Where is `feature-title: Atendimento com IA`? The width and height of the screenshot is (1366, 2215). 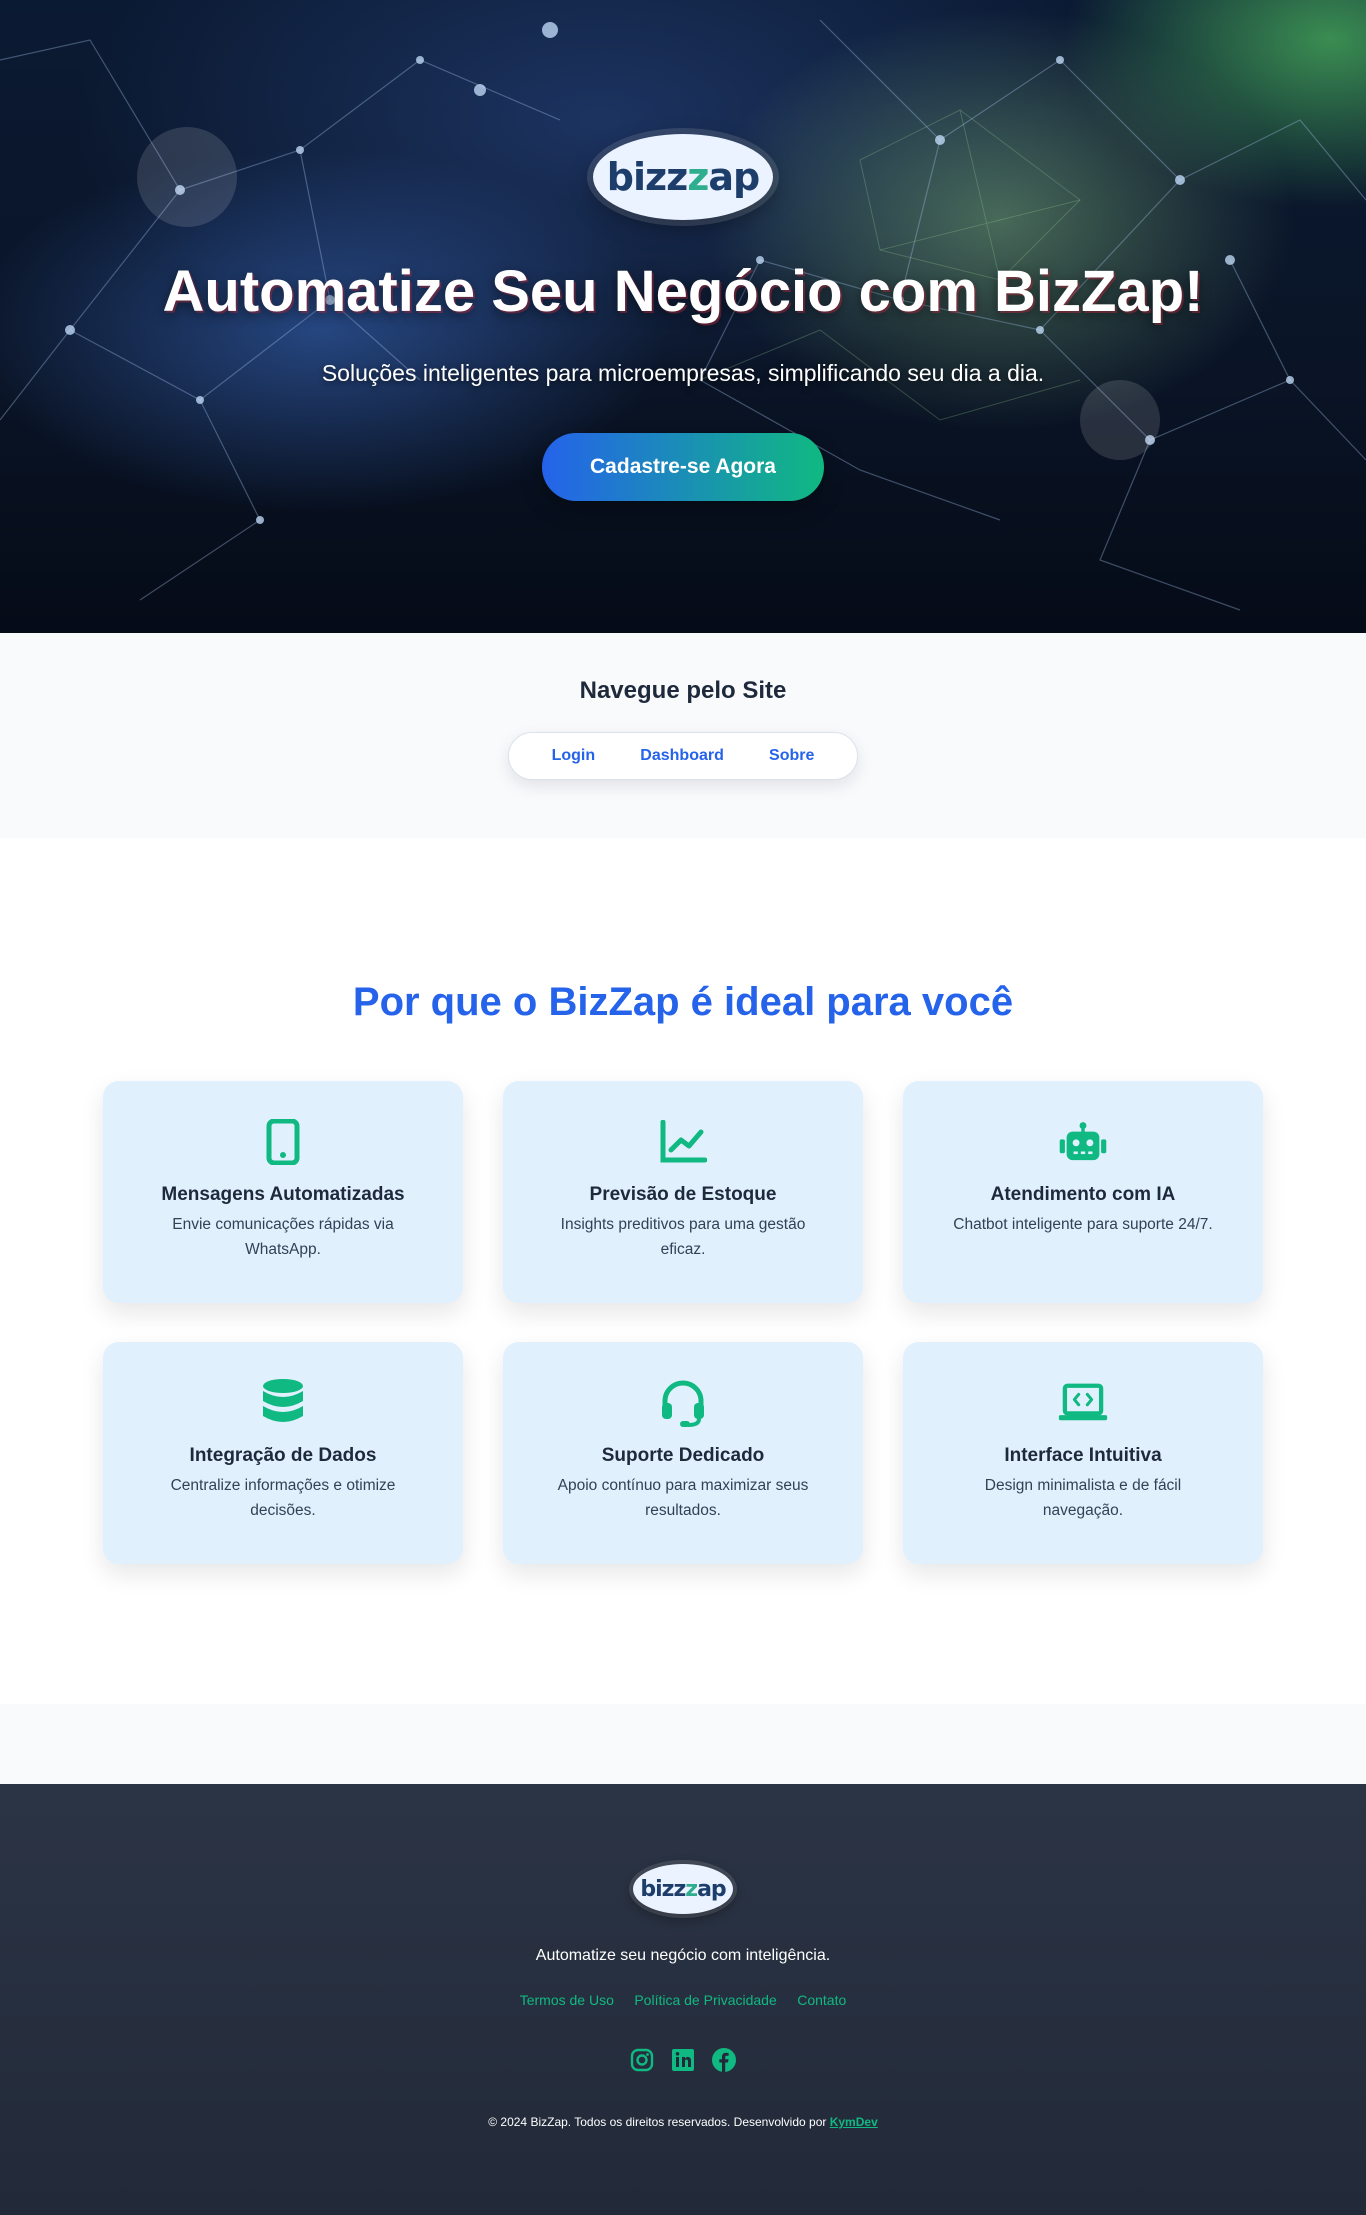
feature-title: Atendimento com IA is located at coordinates (1083, 1194).